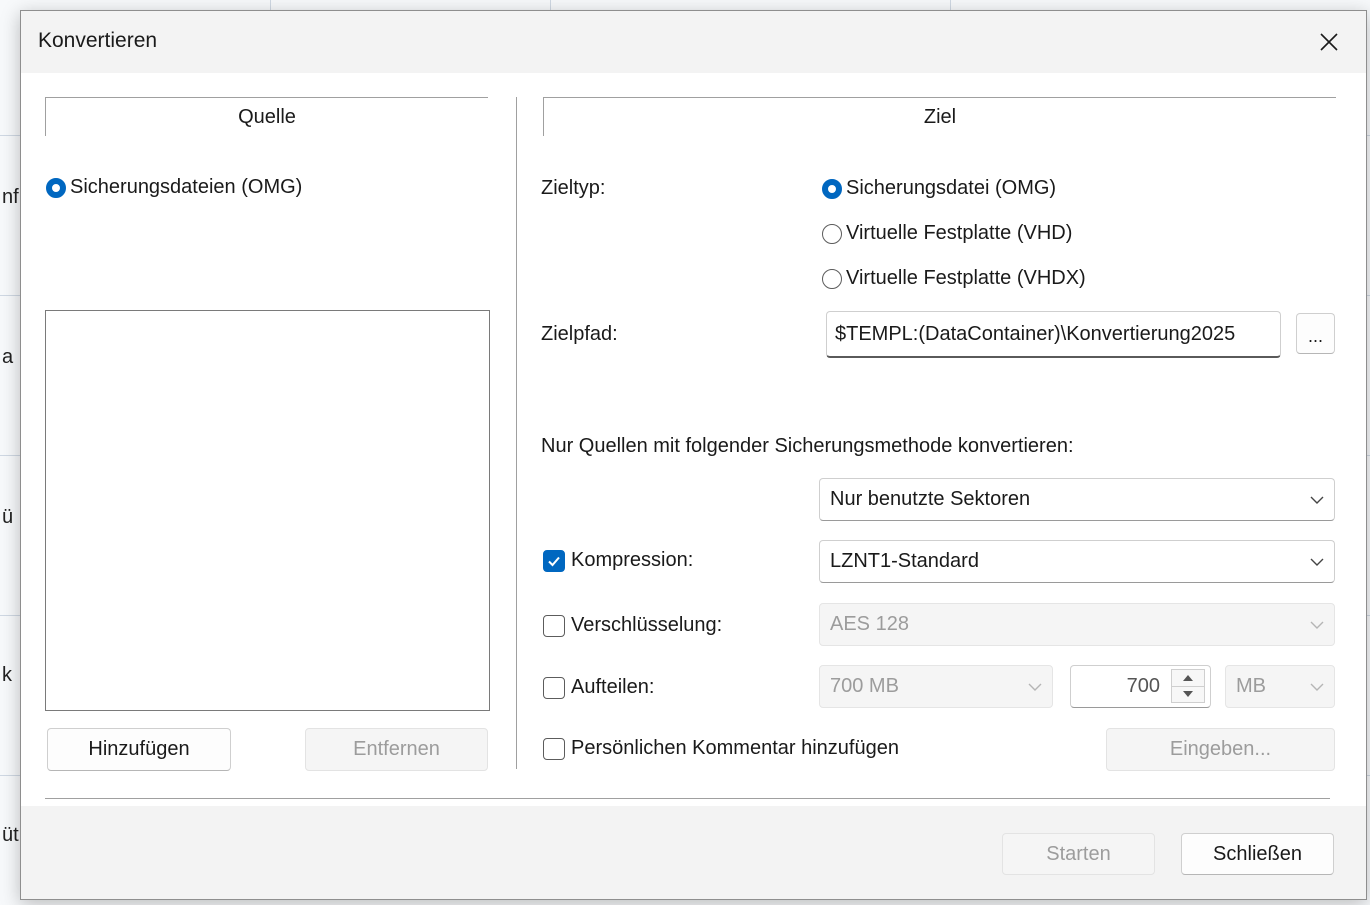 This screenshot has width=1370, height=905. I want to click on background-text: üt, so click(10, 835).